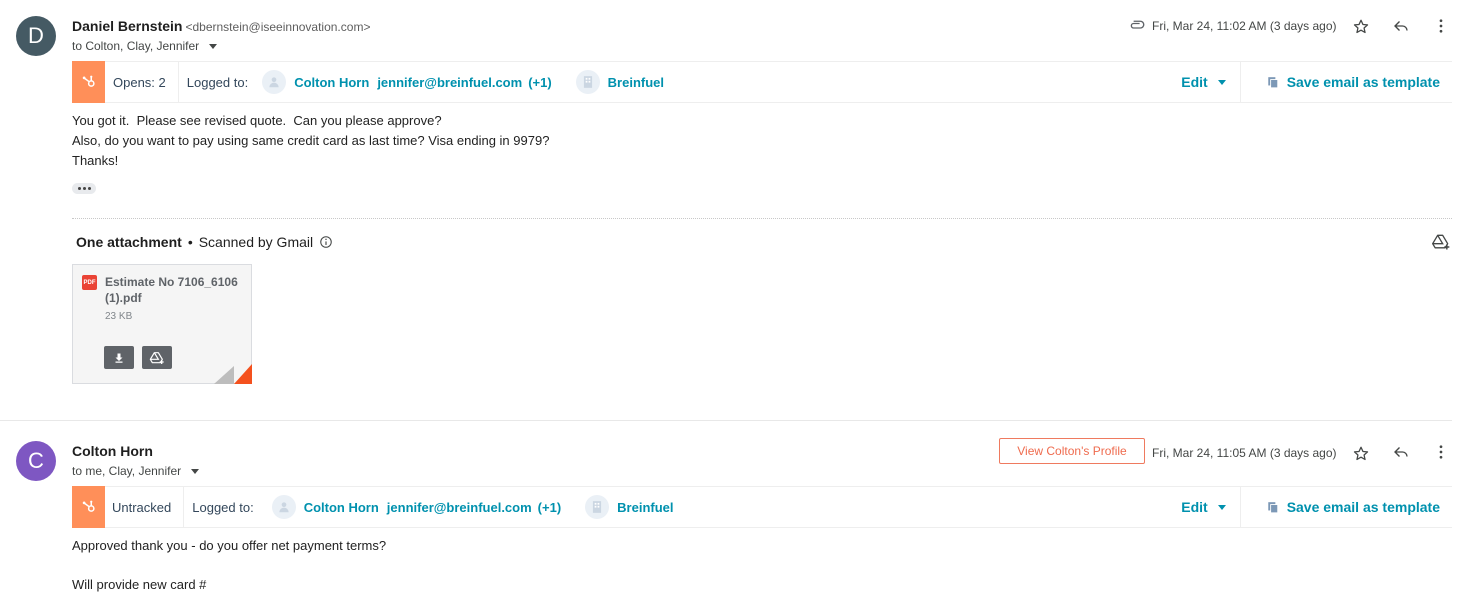 The image size is (1472, 614). I want to click on add-to-drive-icon, so click(156, 357).